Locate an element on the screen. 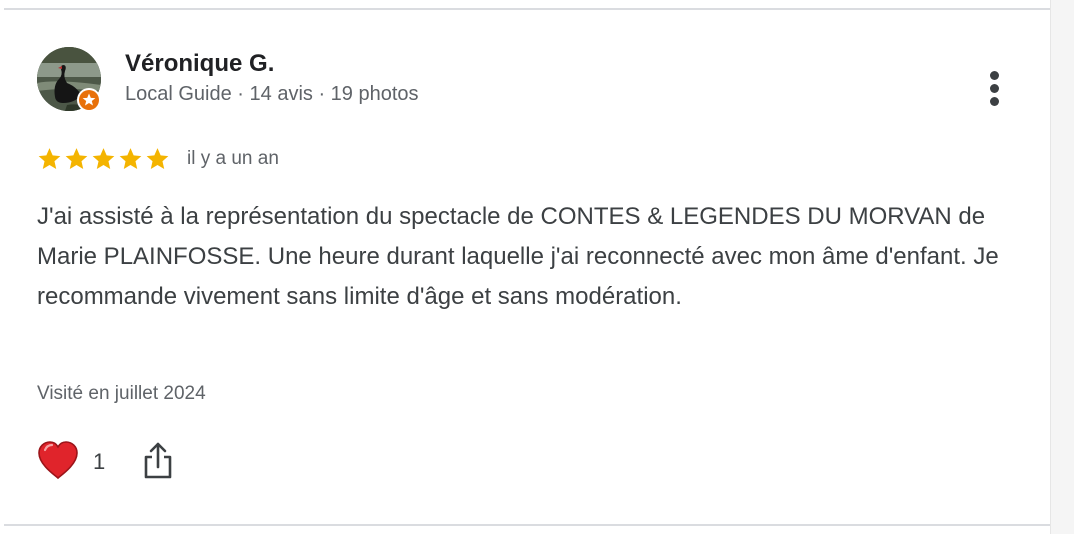 This screenshot has width=1074, height=534. page-scroll-area is located at coordinates (1062, 267).